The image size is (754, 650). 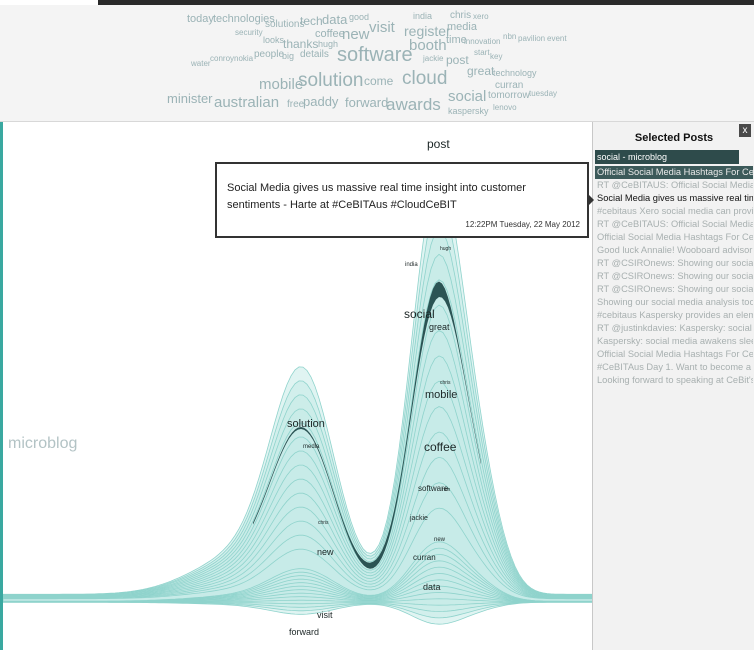 I want to click on cloud-word: social, so click(x=467, y=96).